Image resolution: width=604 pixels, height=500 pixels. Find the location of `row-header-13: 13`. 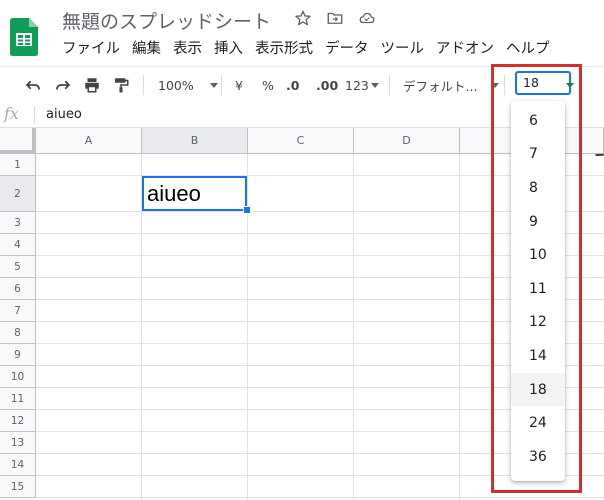

row-header-13: 13 is located at coordinates (18, 443).